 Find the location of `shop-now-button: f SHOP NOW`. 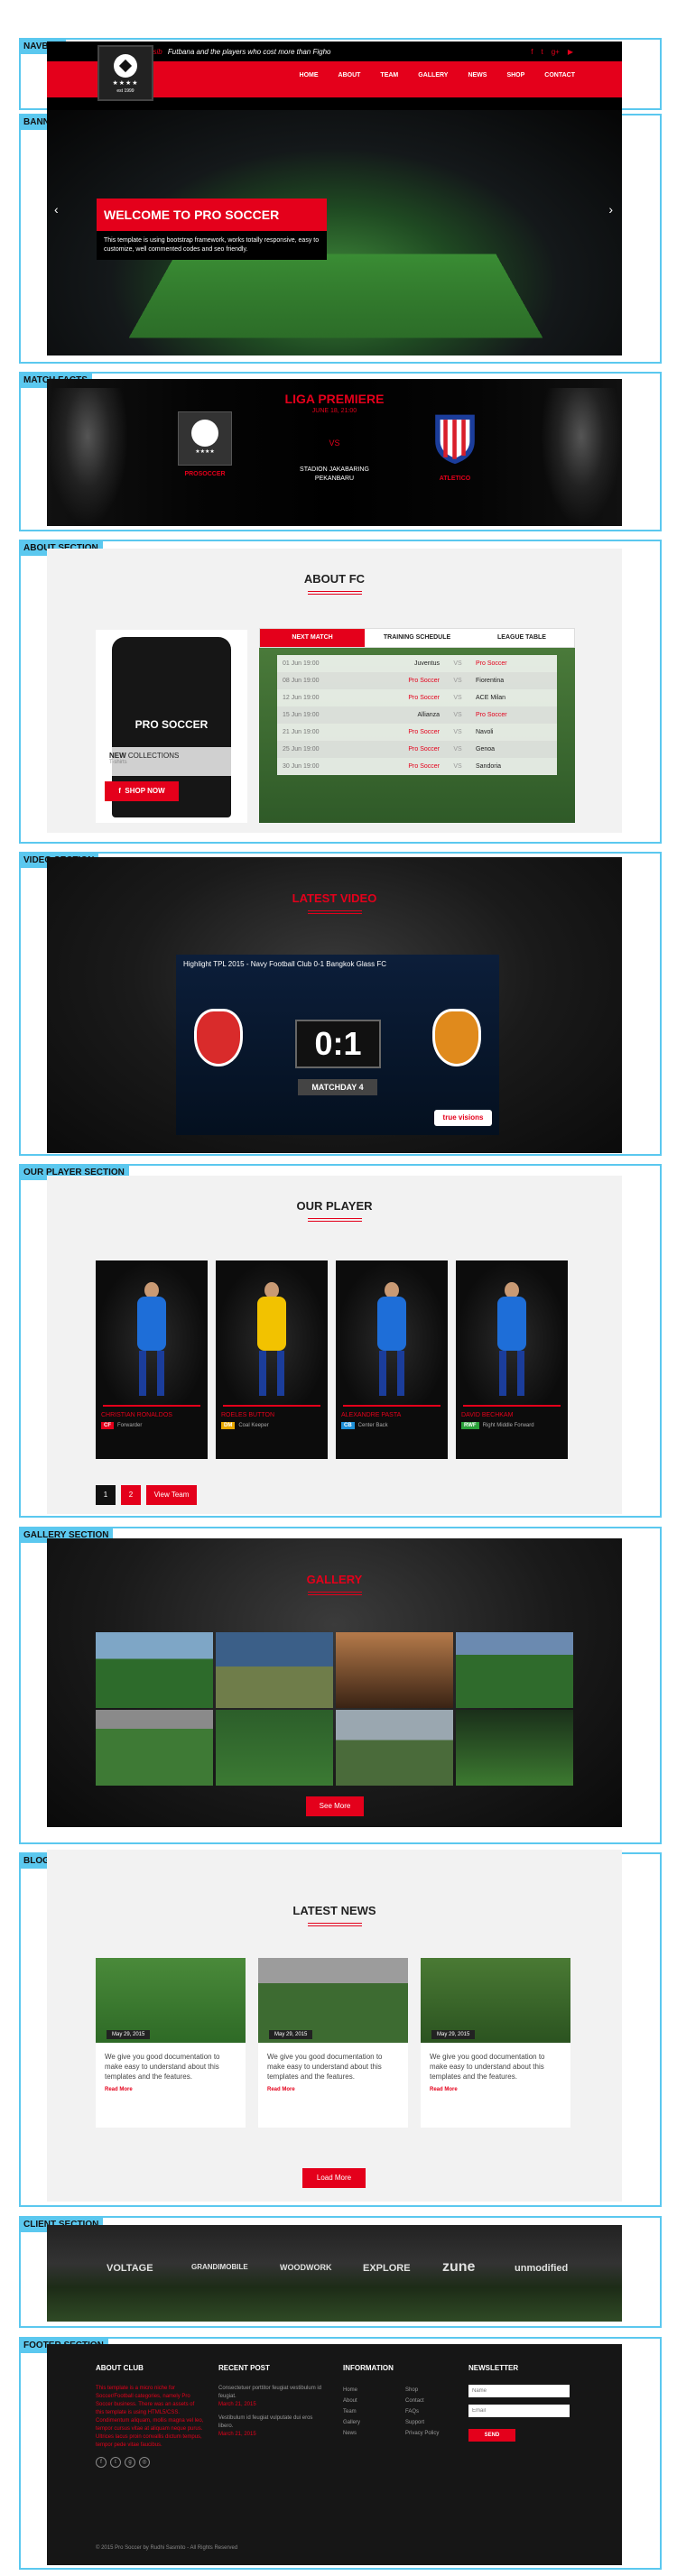

shop-now-button: f SHOP NOW is located at coordinates (142, 791).